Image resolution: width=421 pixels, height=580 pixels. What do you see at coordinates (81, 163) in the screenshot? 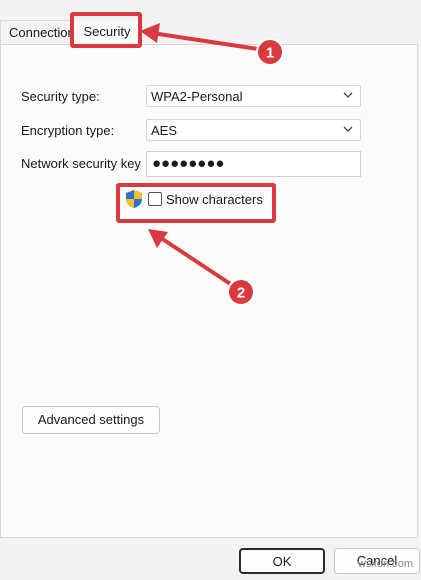
I see `network-key-label: Network security key` at bounding box center [81, 163].